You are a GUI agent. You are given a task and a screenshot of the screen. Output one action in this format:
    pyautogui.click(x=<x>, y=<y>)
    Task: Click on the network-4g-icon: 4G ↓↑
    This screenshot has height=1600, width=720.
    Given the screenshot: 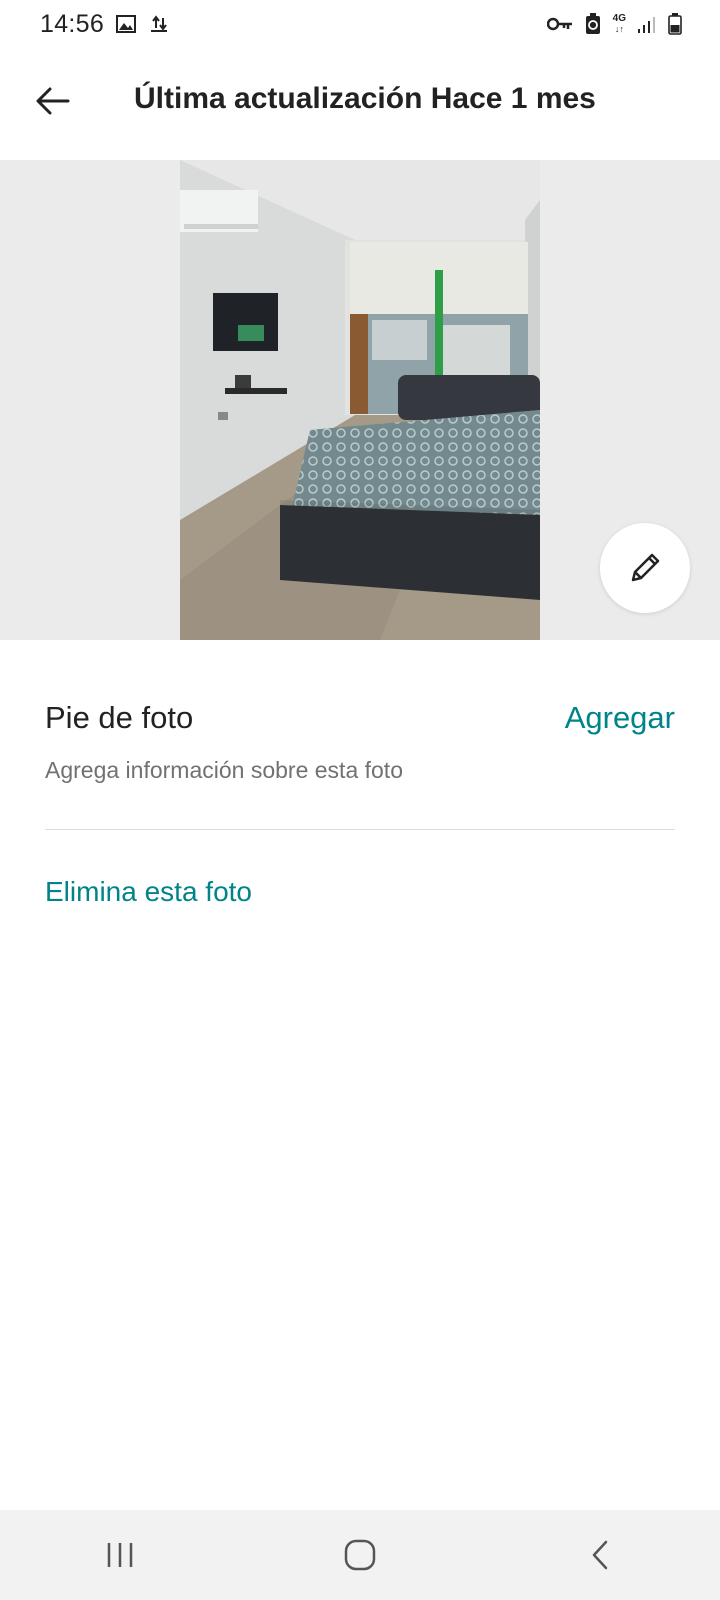 What is the action you would take?
    pyautogui.click(x=619, y=24)
    